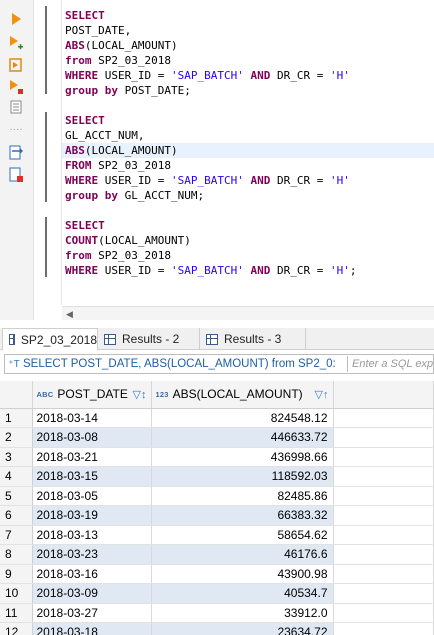 The height and width of the screenshot is (635, 434). I want to click on code-line: GL_ACCT_NUM,, so click(248, 135).